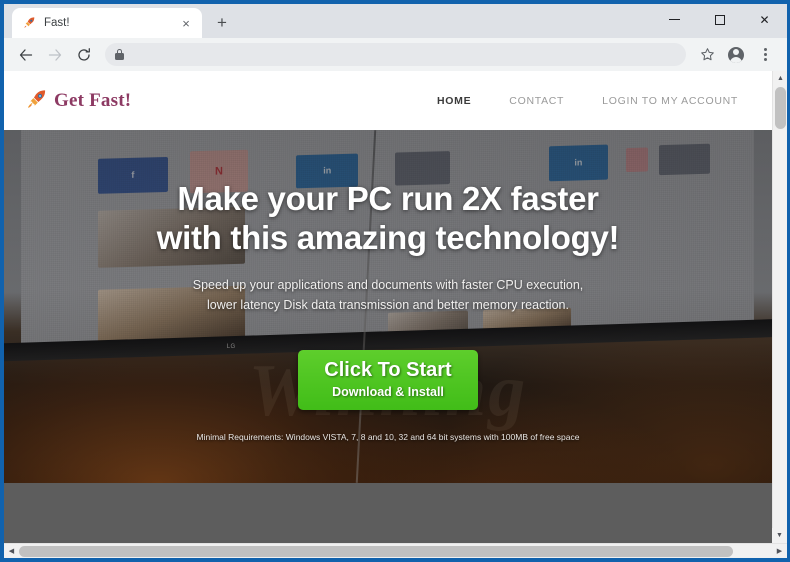  Describe the element at coordinates (536, 101) in the screenshot. I see `nav-link-contact: CONTACT` at that location.